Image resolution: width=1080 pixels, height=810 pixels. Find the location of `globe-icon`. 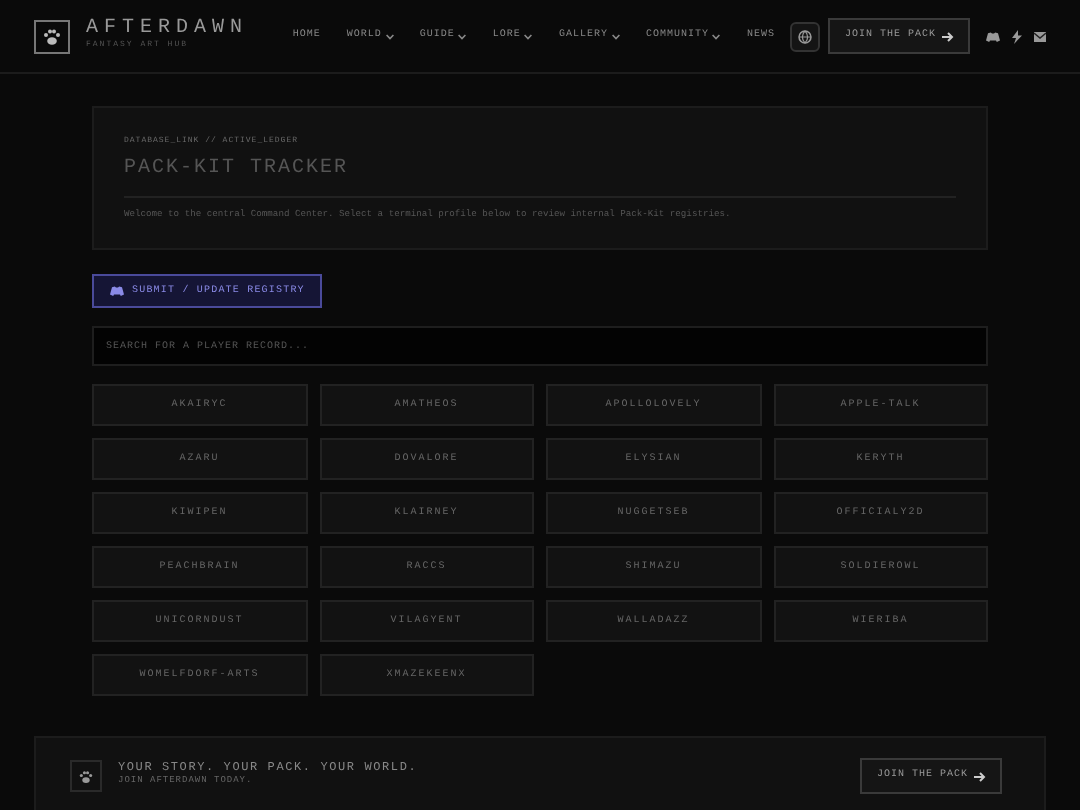

globe-icon is located at coordinates (805, 36).